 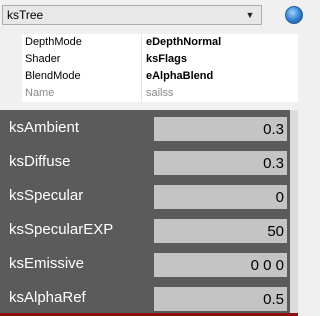 What do you see at coordinates (250, 15) in the screenshot?
I see `chevron-down-icon: ▼` at bounding box center [250, 15].